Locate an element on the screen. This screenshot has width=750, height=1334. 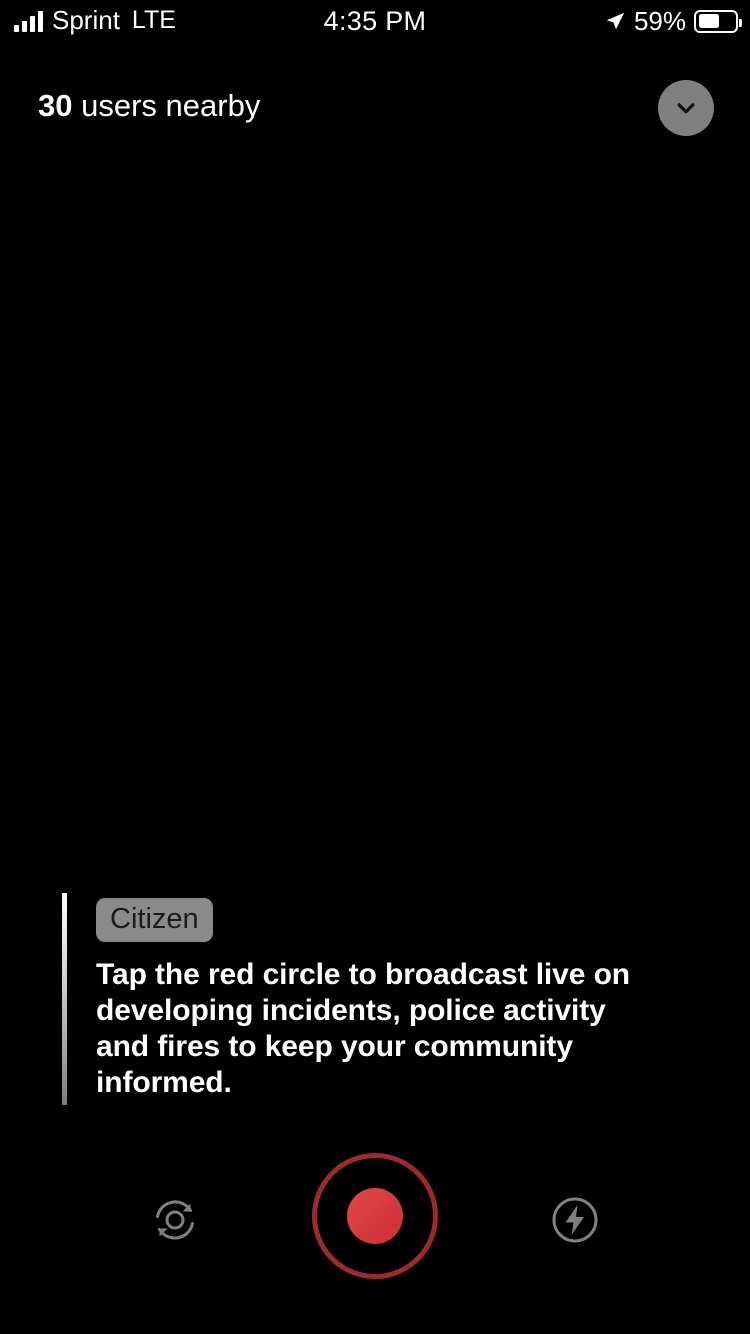
camera-controls is located at coordinates (375, 1220).